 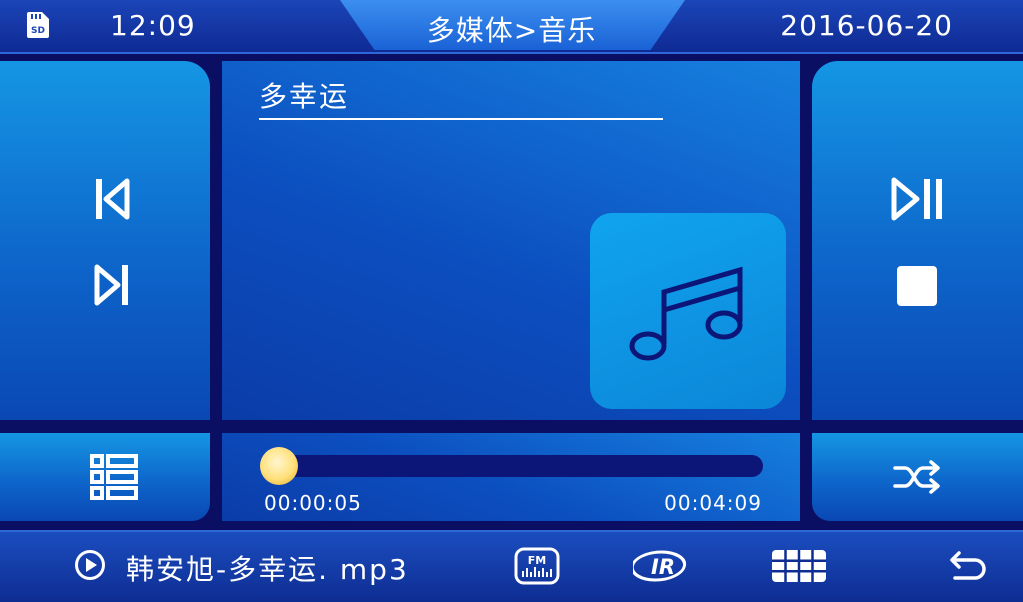 I want to click on shuffle-icon, so click(x=916, y=477).